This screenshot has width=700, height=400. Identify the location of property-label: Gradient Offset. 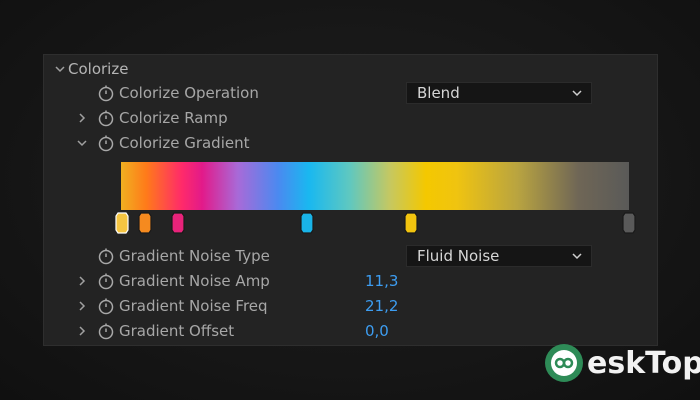
(177, 331).